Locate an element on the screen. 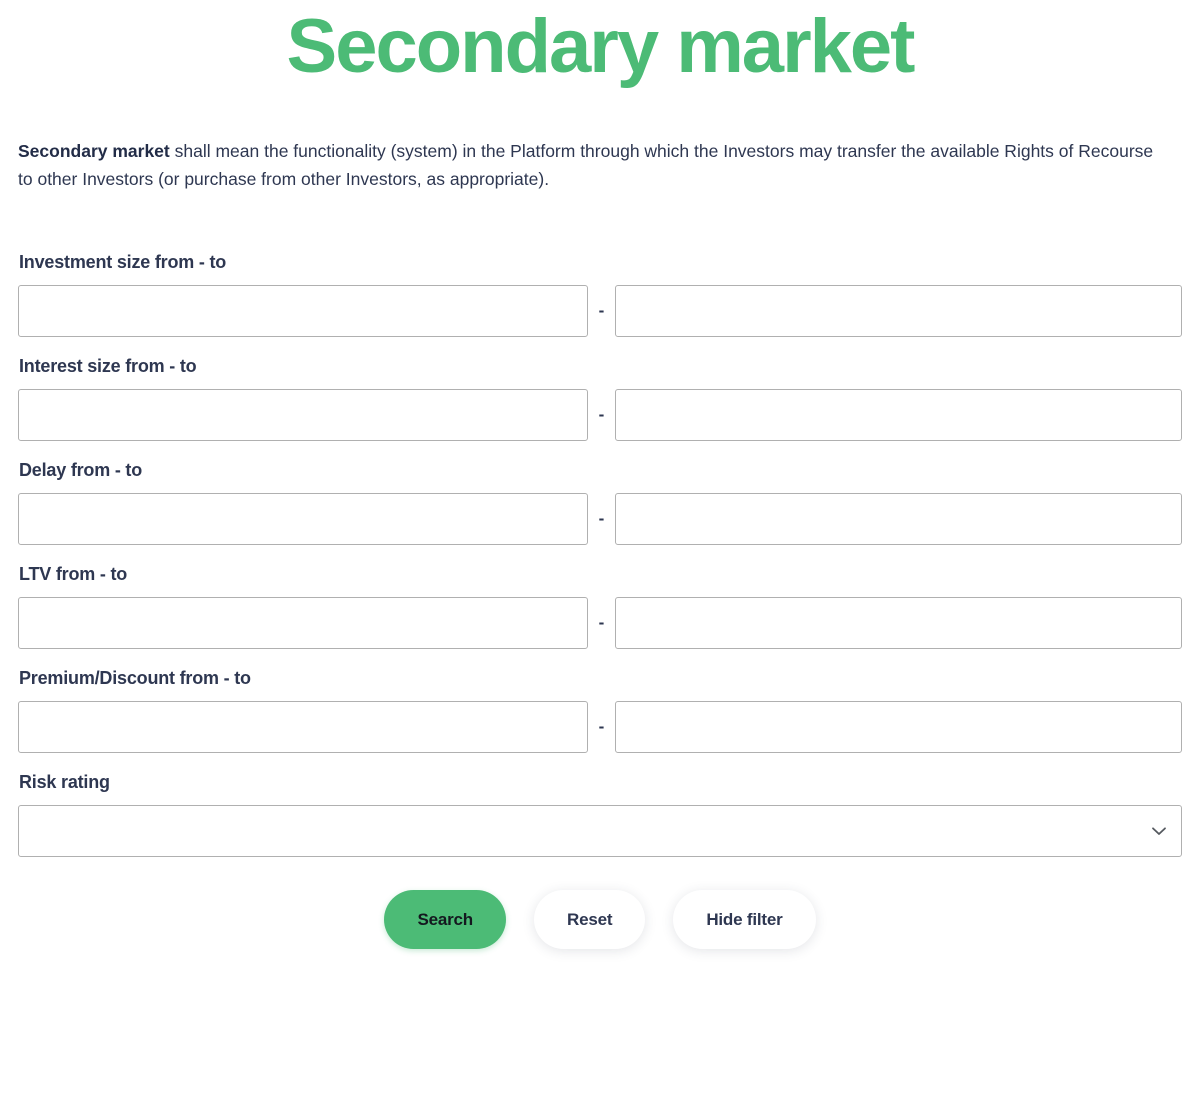 The width and height of the screenshot is (1200, 1114). risk-rating-select-wrap is located at coordinates (600, 831).